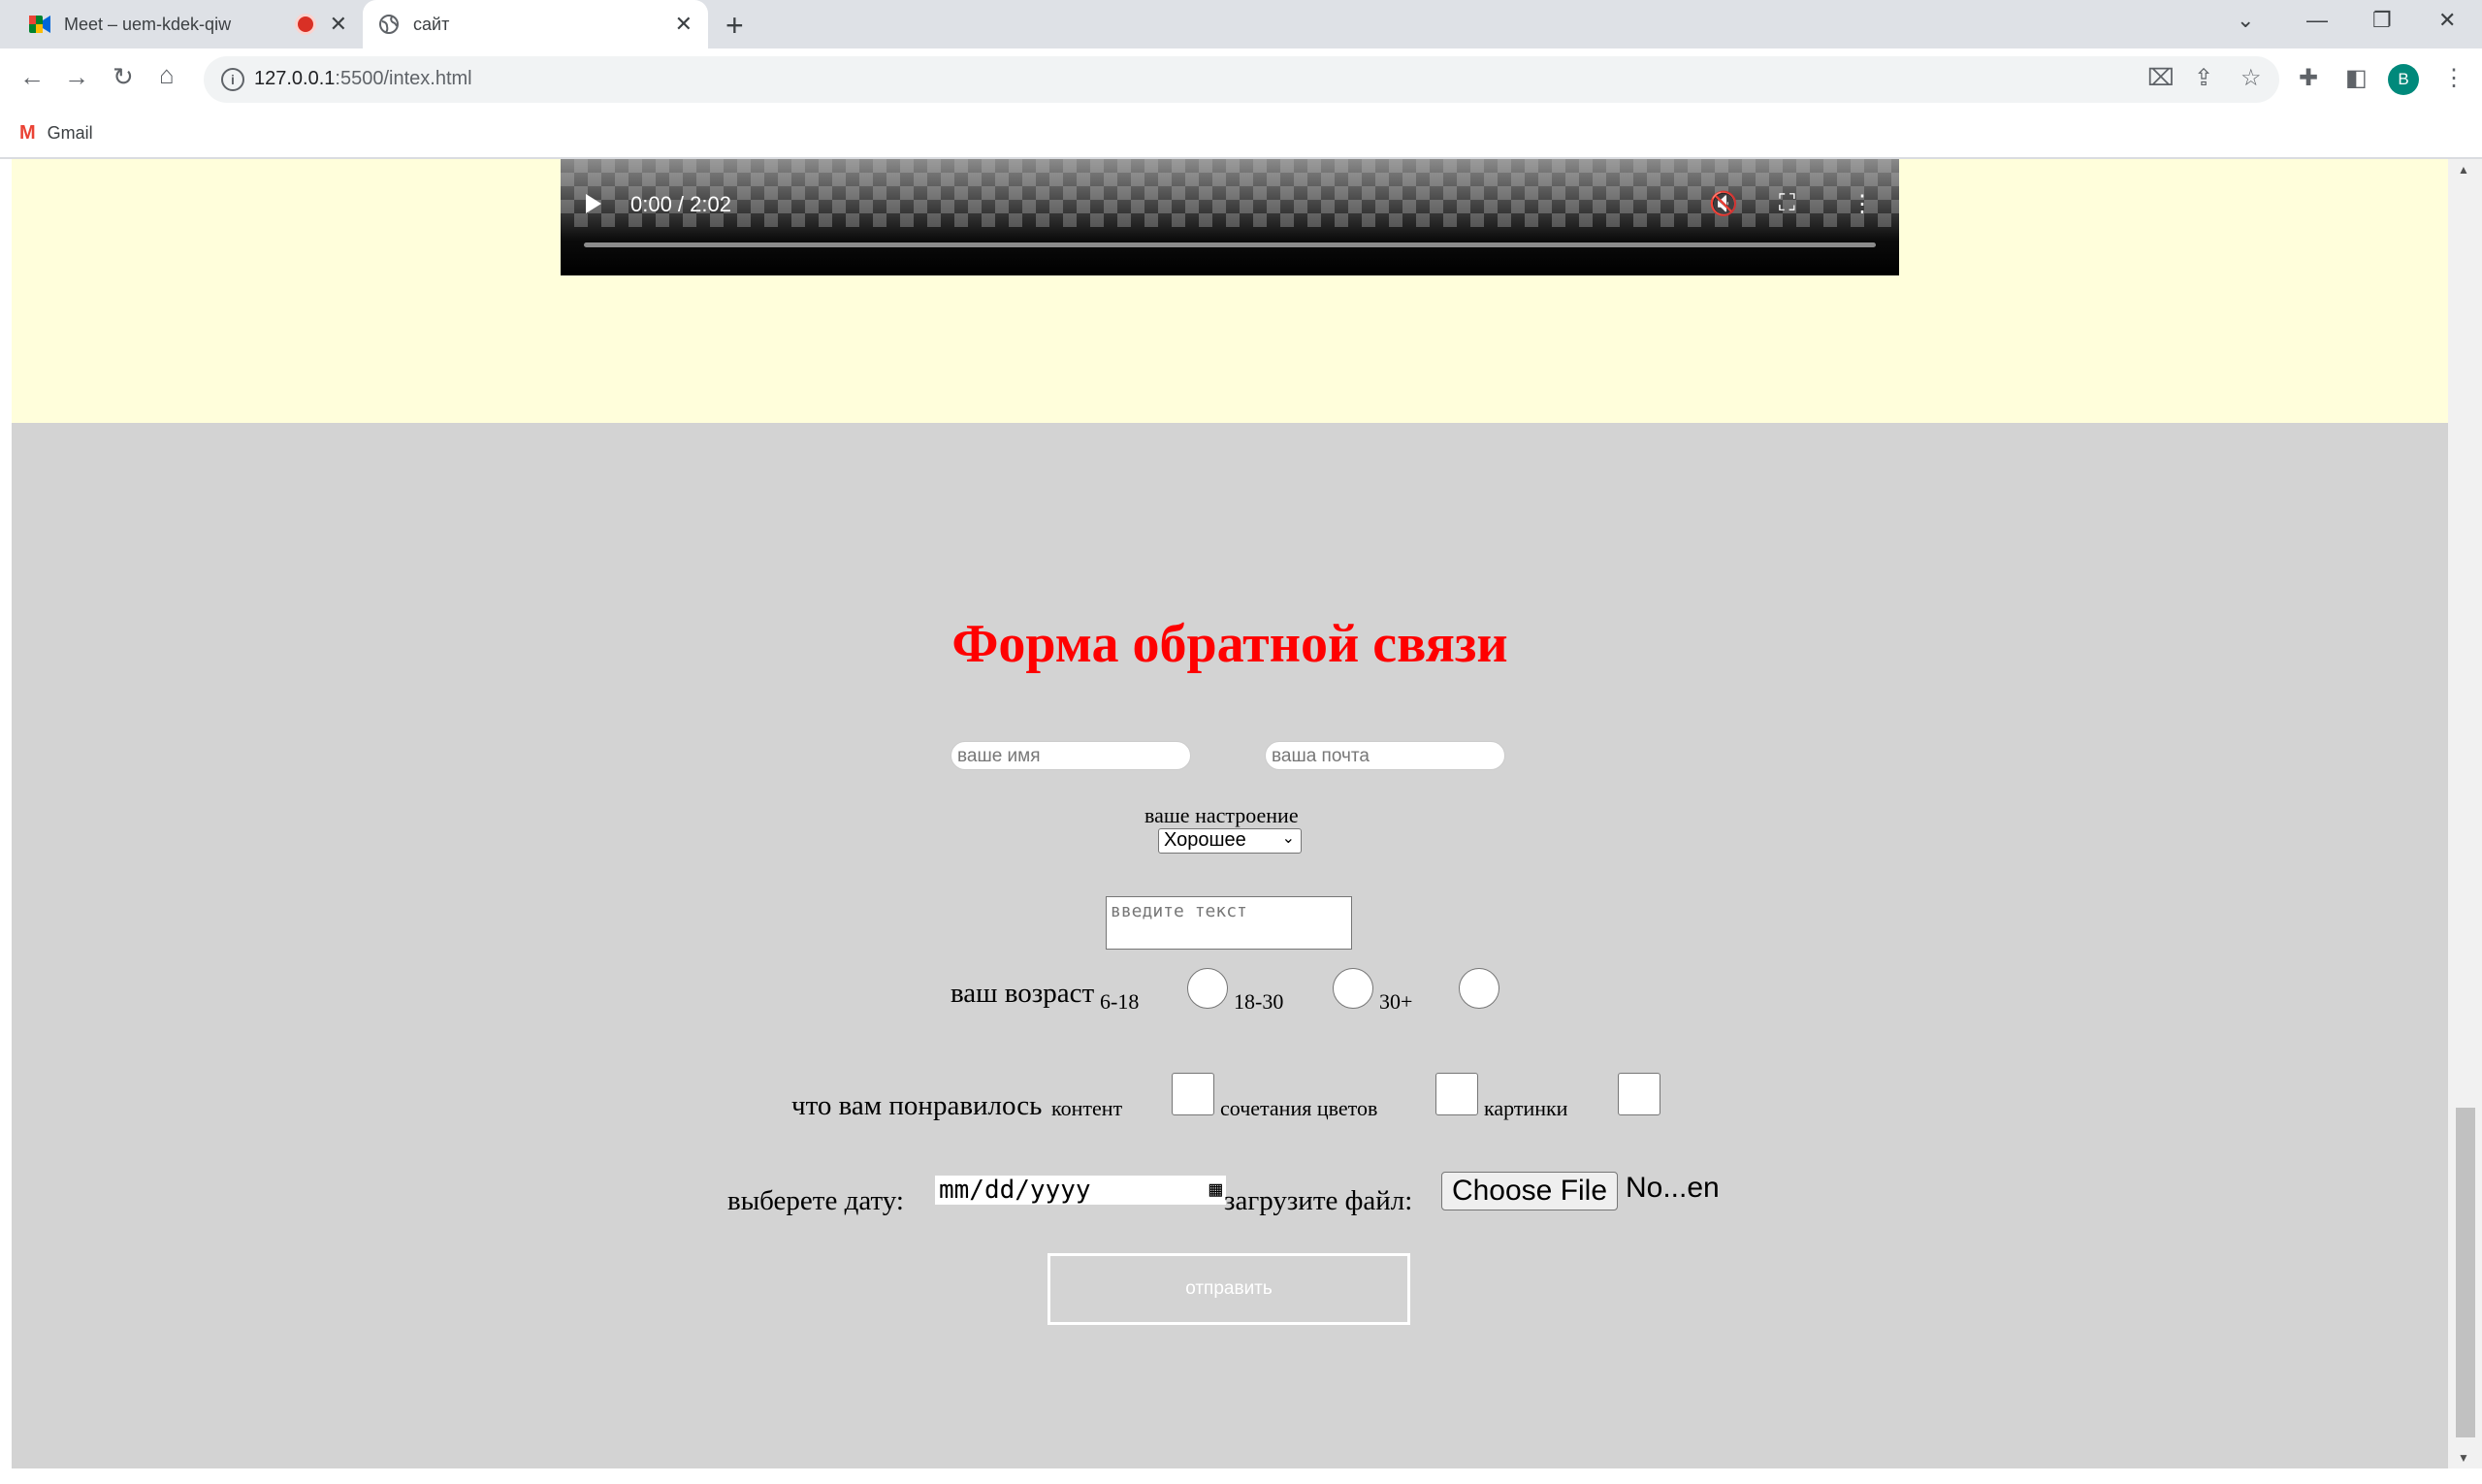  Describe the element at coordinates (76, 77) in the screenshot. I see `forward-arrow-icon: →` at that location.